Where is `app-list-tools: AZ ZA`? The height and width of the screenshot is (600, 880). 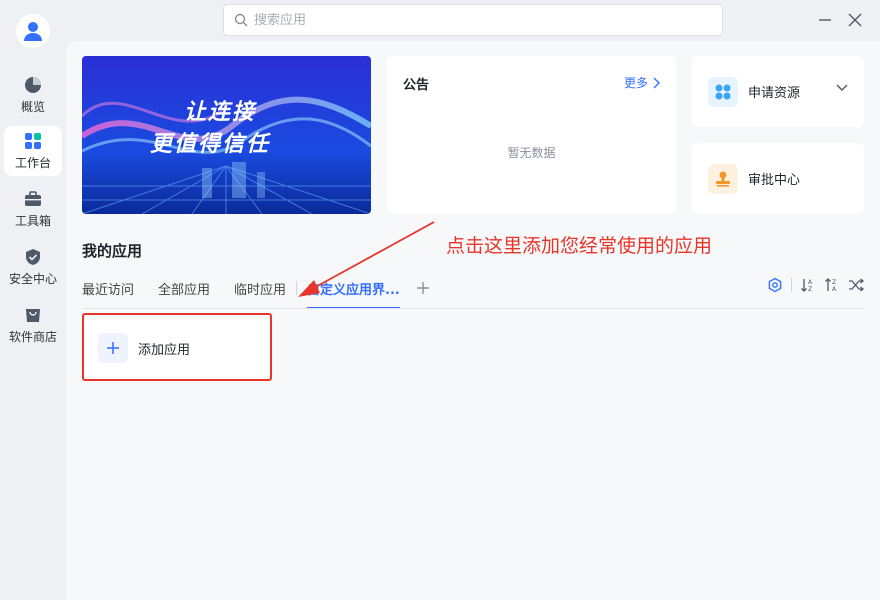
app-list-tools: AZ ZA is located at coordinates (815, 285).